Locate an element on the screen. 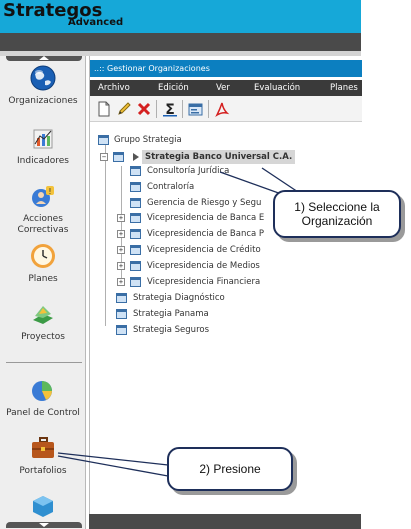  new-icon is located at coordinates (104, 109).